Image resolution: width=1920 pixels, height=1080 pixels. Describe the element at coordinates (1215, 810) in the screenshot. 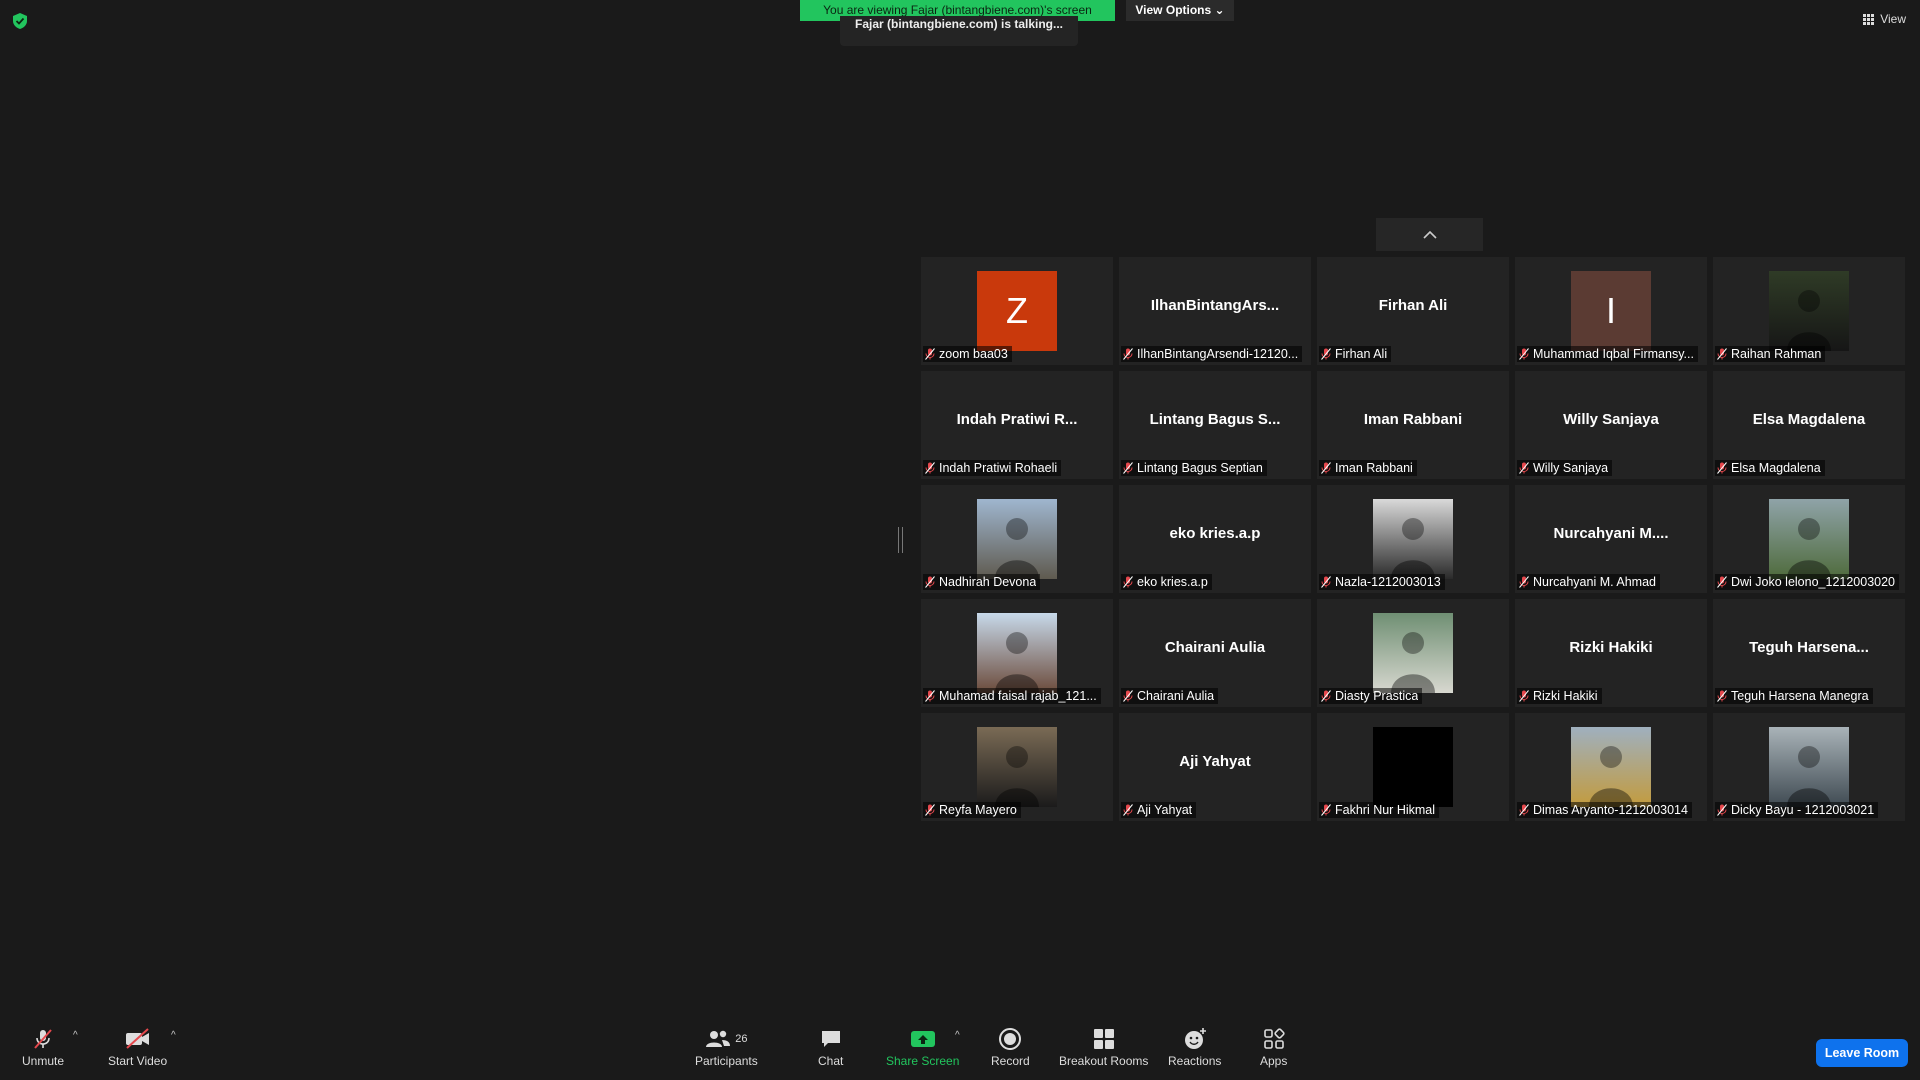

I see `participant-name-label: Aji Yahyat` at that location.